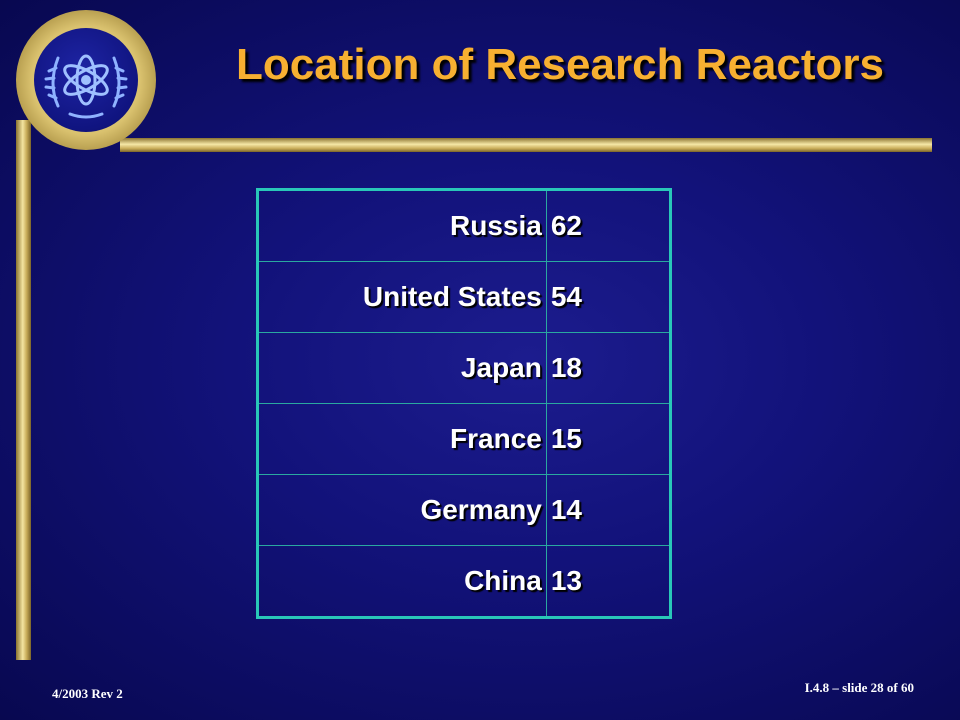  What do you see at coordinates (402, 368) in the screenshot?
I see `country-cell: Japan` at bounding box center [402, 368].